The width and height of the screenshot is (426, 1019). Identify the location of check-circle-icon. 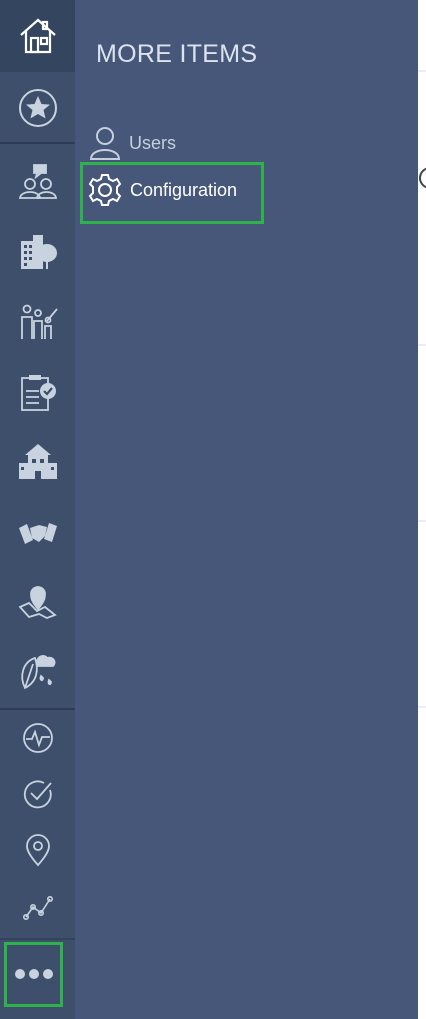
(38, 794).